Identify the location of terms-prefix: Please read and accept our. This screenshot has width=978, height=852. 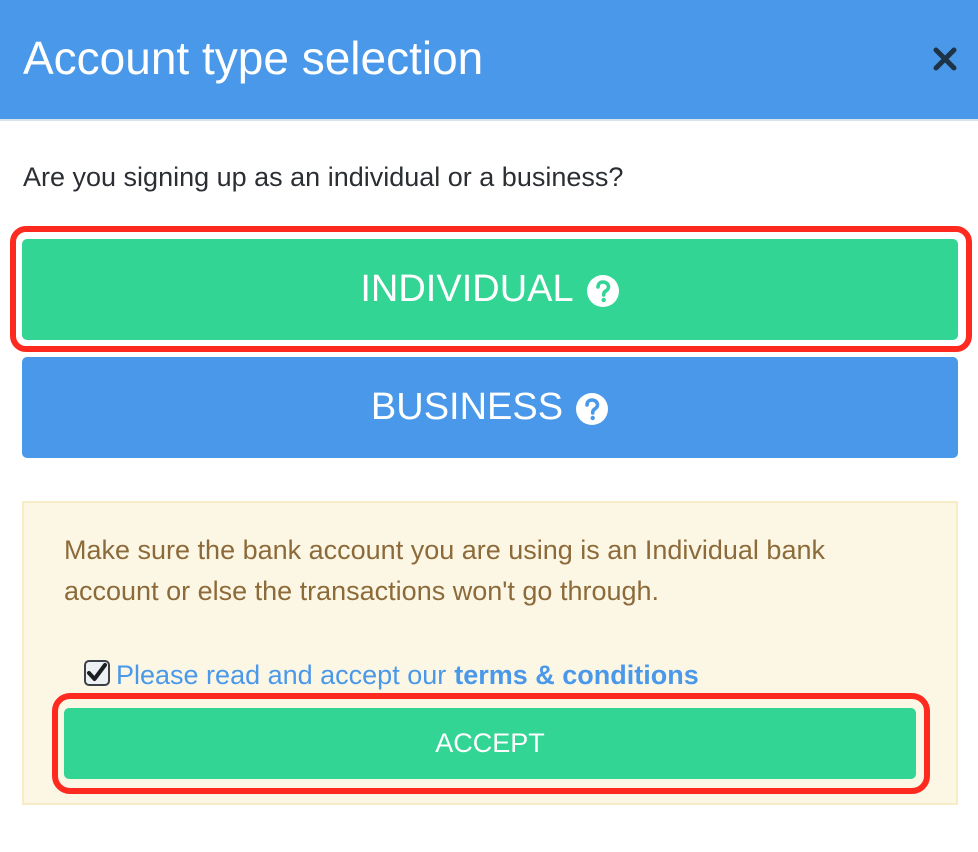
(281, 674).